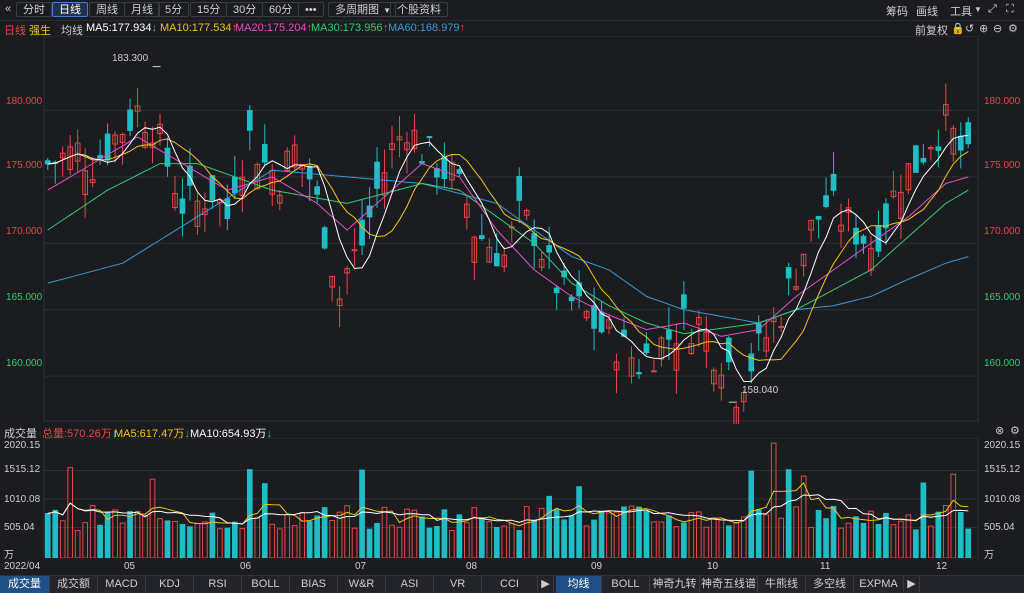 The width and height of the screenshot is (1024, 593). Describe the element at coordinates (266, 584) in the screenshot. I see `tab-boll: BOLL` at that location.